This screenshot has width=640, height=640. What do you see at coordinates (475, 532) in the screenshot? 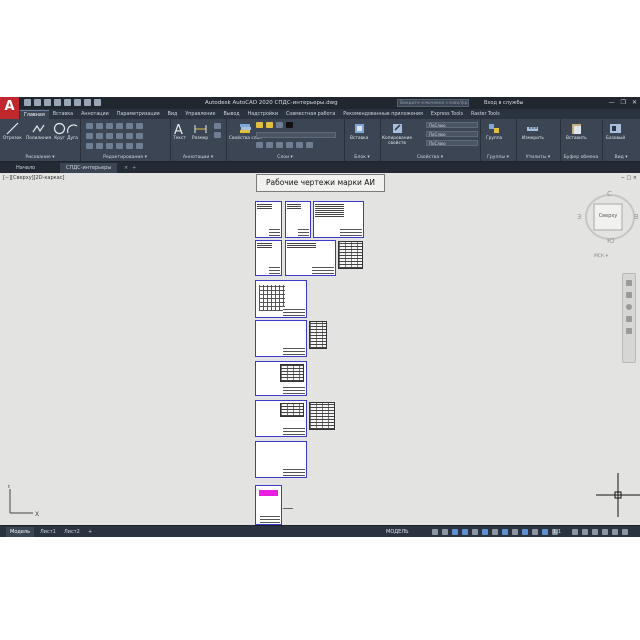
I see `isodraft-toggle-icon` at bounding box center [475, 532].